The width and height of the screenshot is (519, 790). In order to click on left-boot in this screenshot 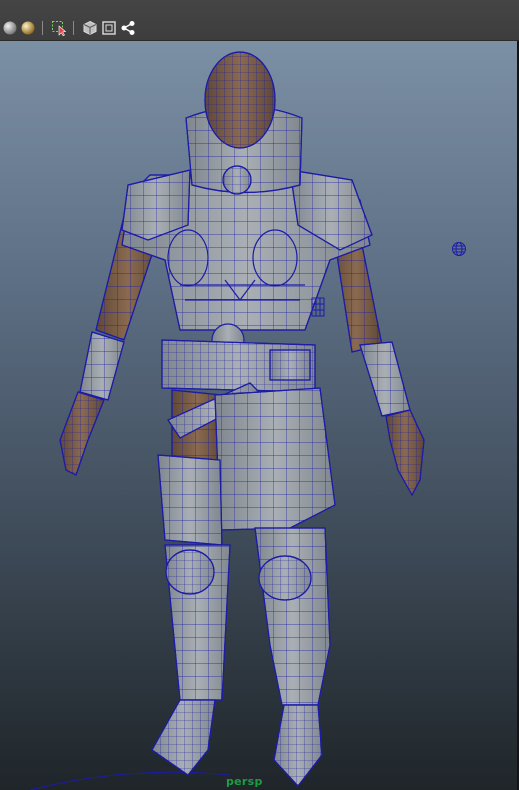, I will do `click(183, 737)`.